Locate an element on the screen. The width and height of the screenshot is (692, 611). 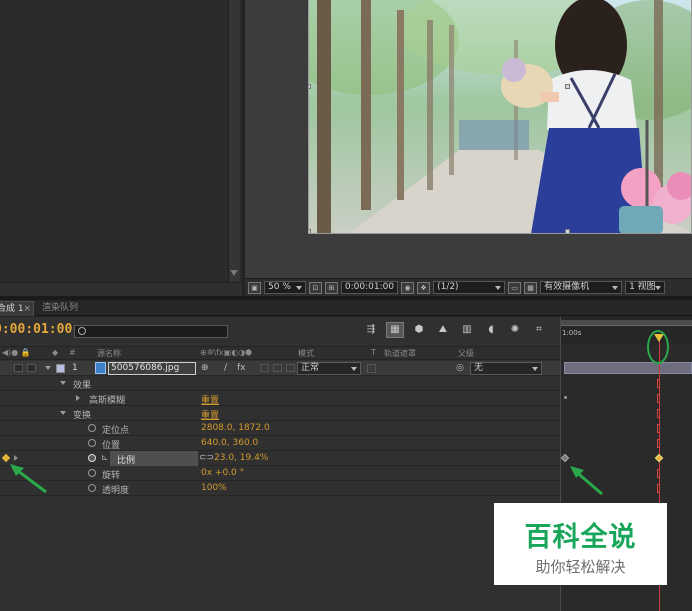
anchor-point-row: 定位点 2808.0, 1872.0 is located at coordinates (280, 428).